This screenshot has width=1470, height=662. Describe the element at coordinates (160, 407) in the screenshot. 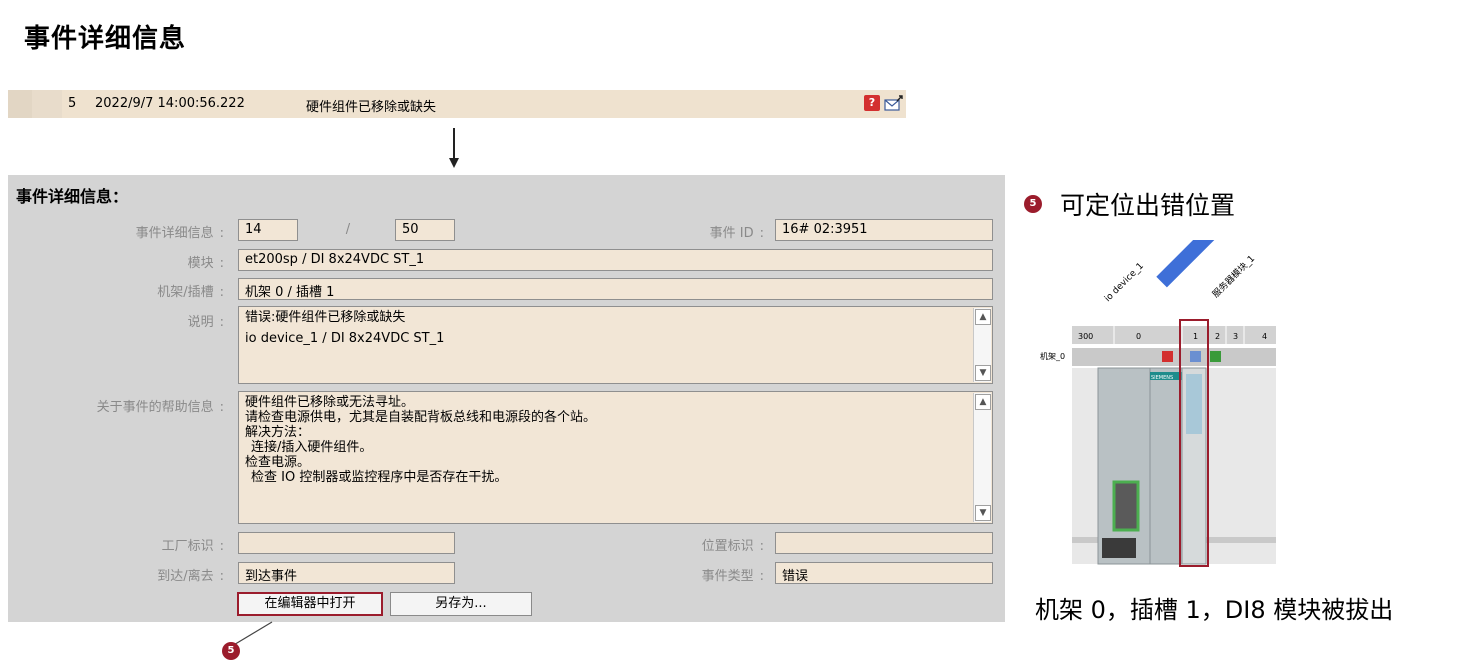

I see `label-help: 关于事件的帮助信息:` at that location.